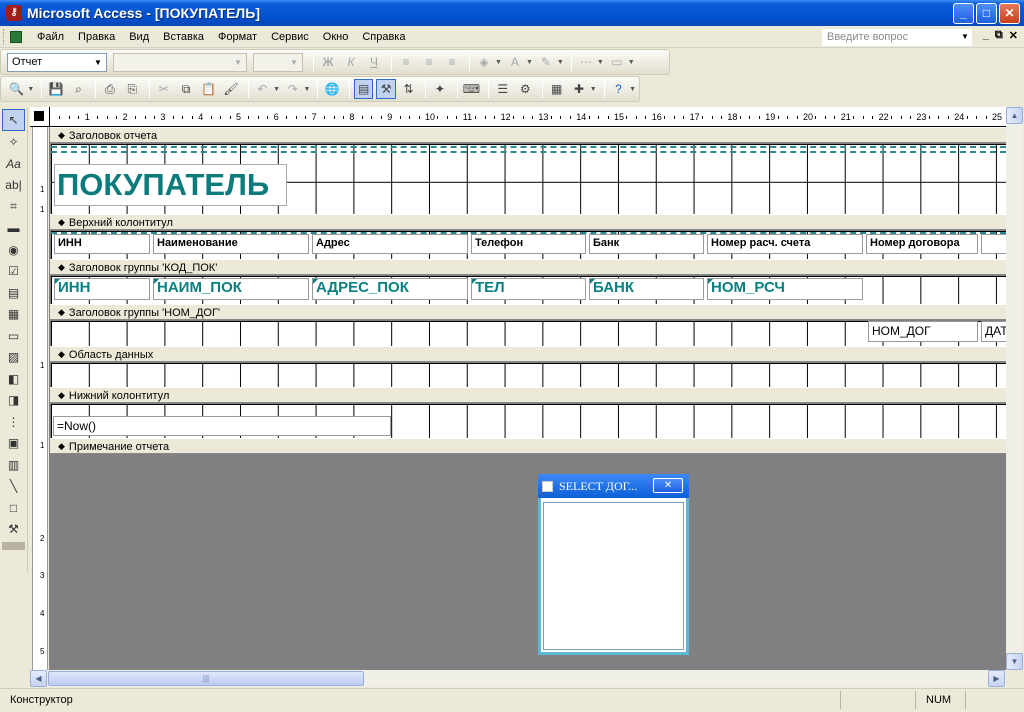  I want to click on line-color-icon: ✎, so click(546, 62).